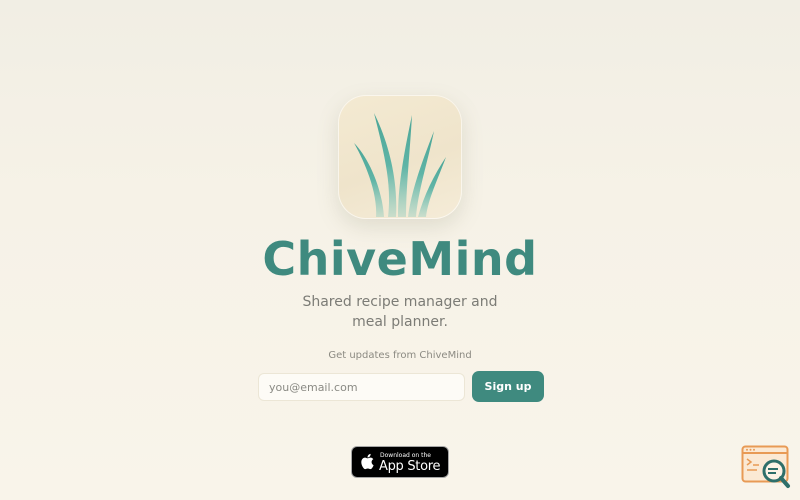 The image size is (800, 500). What do you see at coordinates (361, 387) in the screenshot?
I see `email-field` at bounding box center [361, 387].